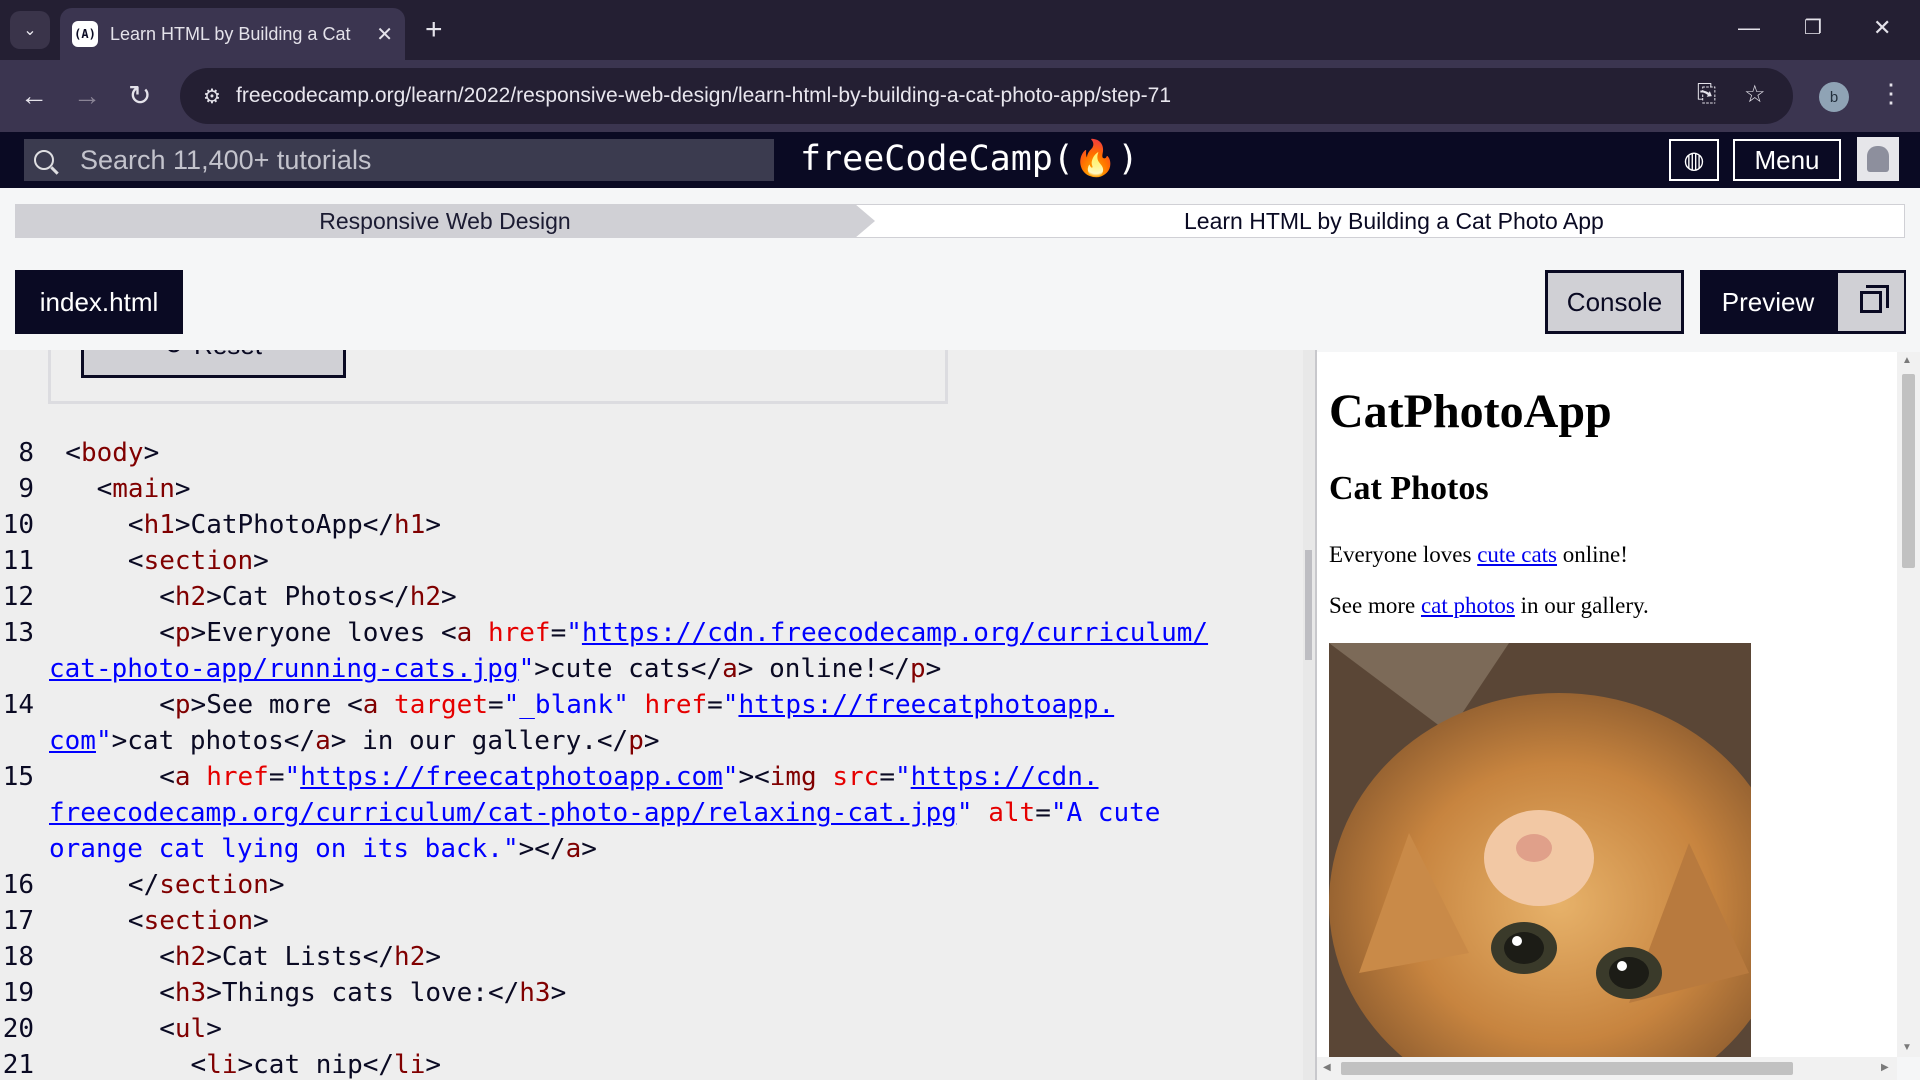 This screenshot has height=1080, width=1920. Describe the element at coordinates (1749, 28) in the screenshot. I see `minimize-icon: —` at that location.